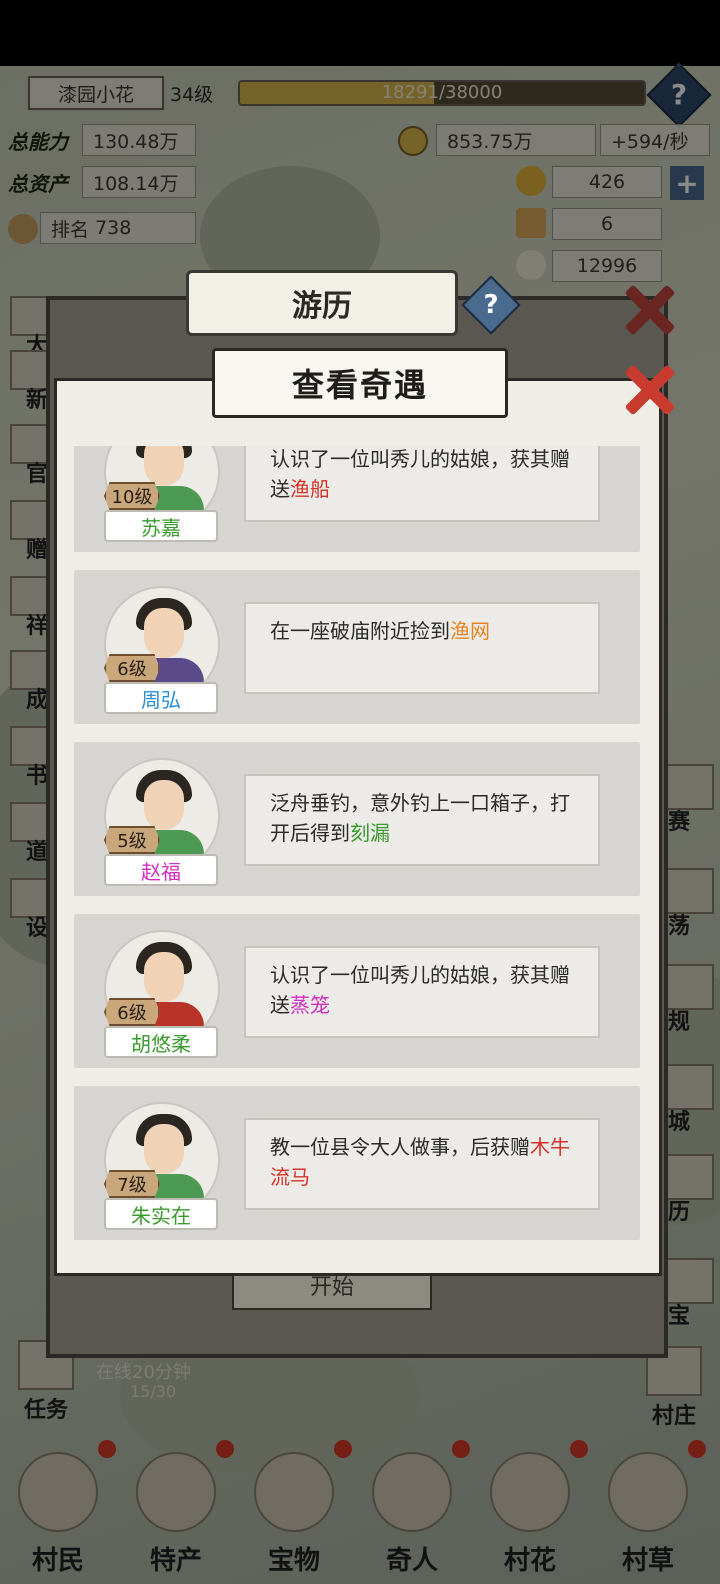 This screenshot has width=720, height=1584. Describe the element at coordinates (650, 390) in the screenshot. I see `close-encounters-button` at that location.